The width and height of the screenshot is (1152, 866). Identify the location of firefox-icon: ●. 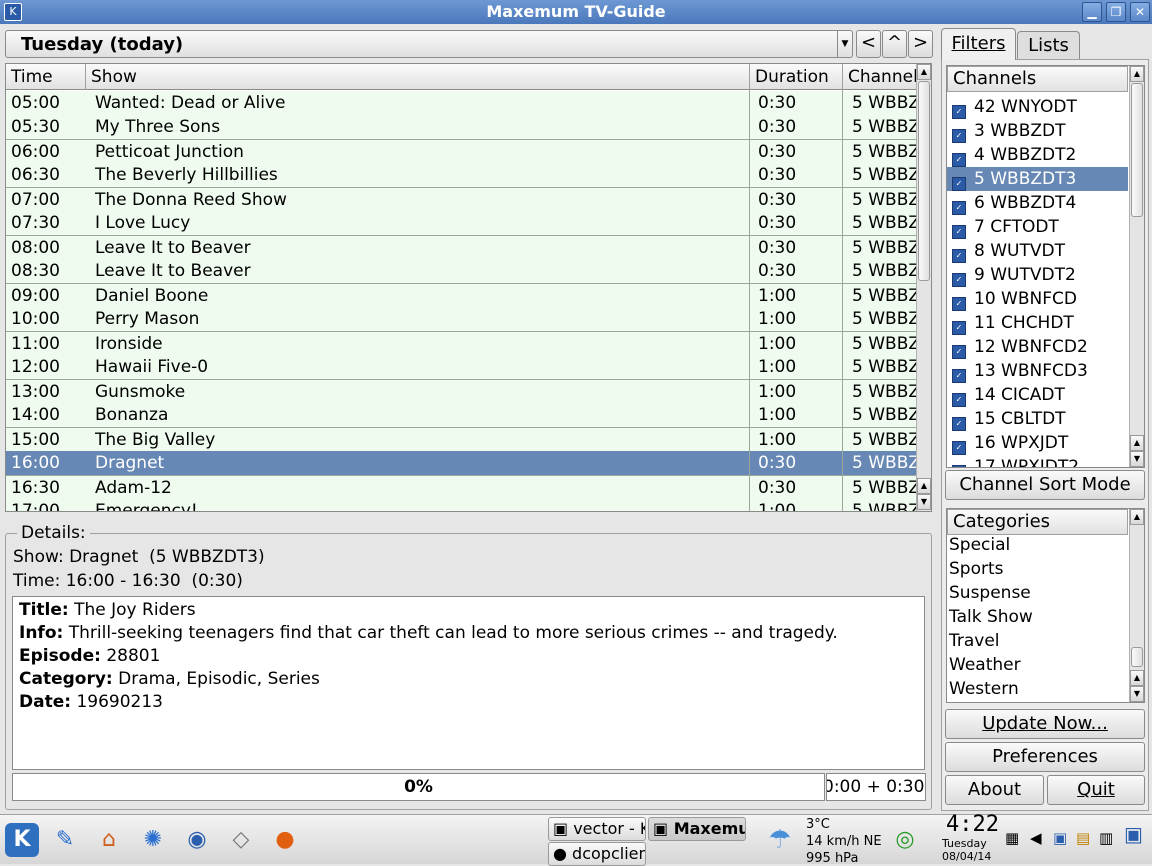
(285, 840).